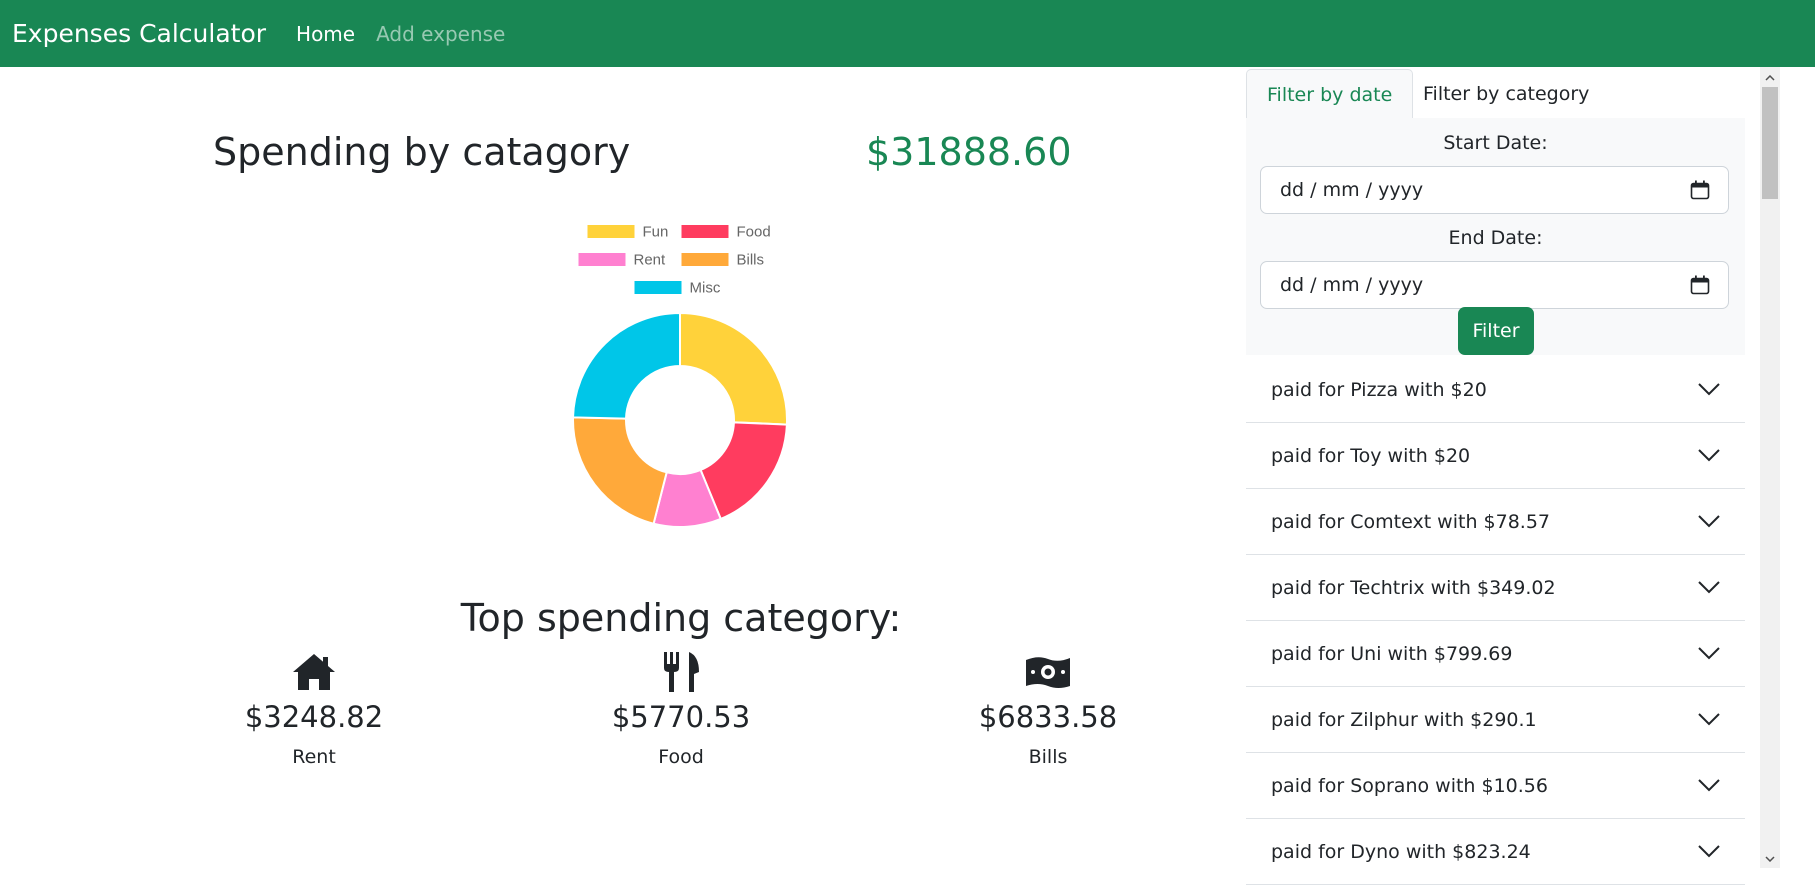 The height and width of the screenshot is (885, 1815). I want to click on start-date-label: Start Date:, so click(1495, 143).